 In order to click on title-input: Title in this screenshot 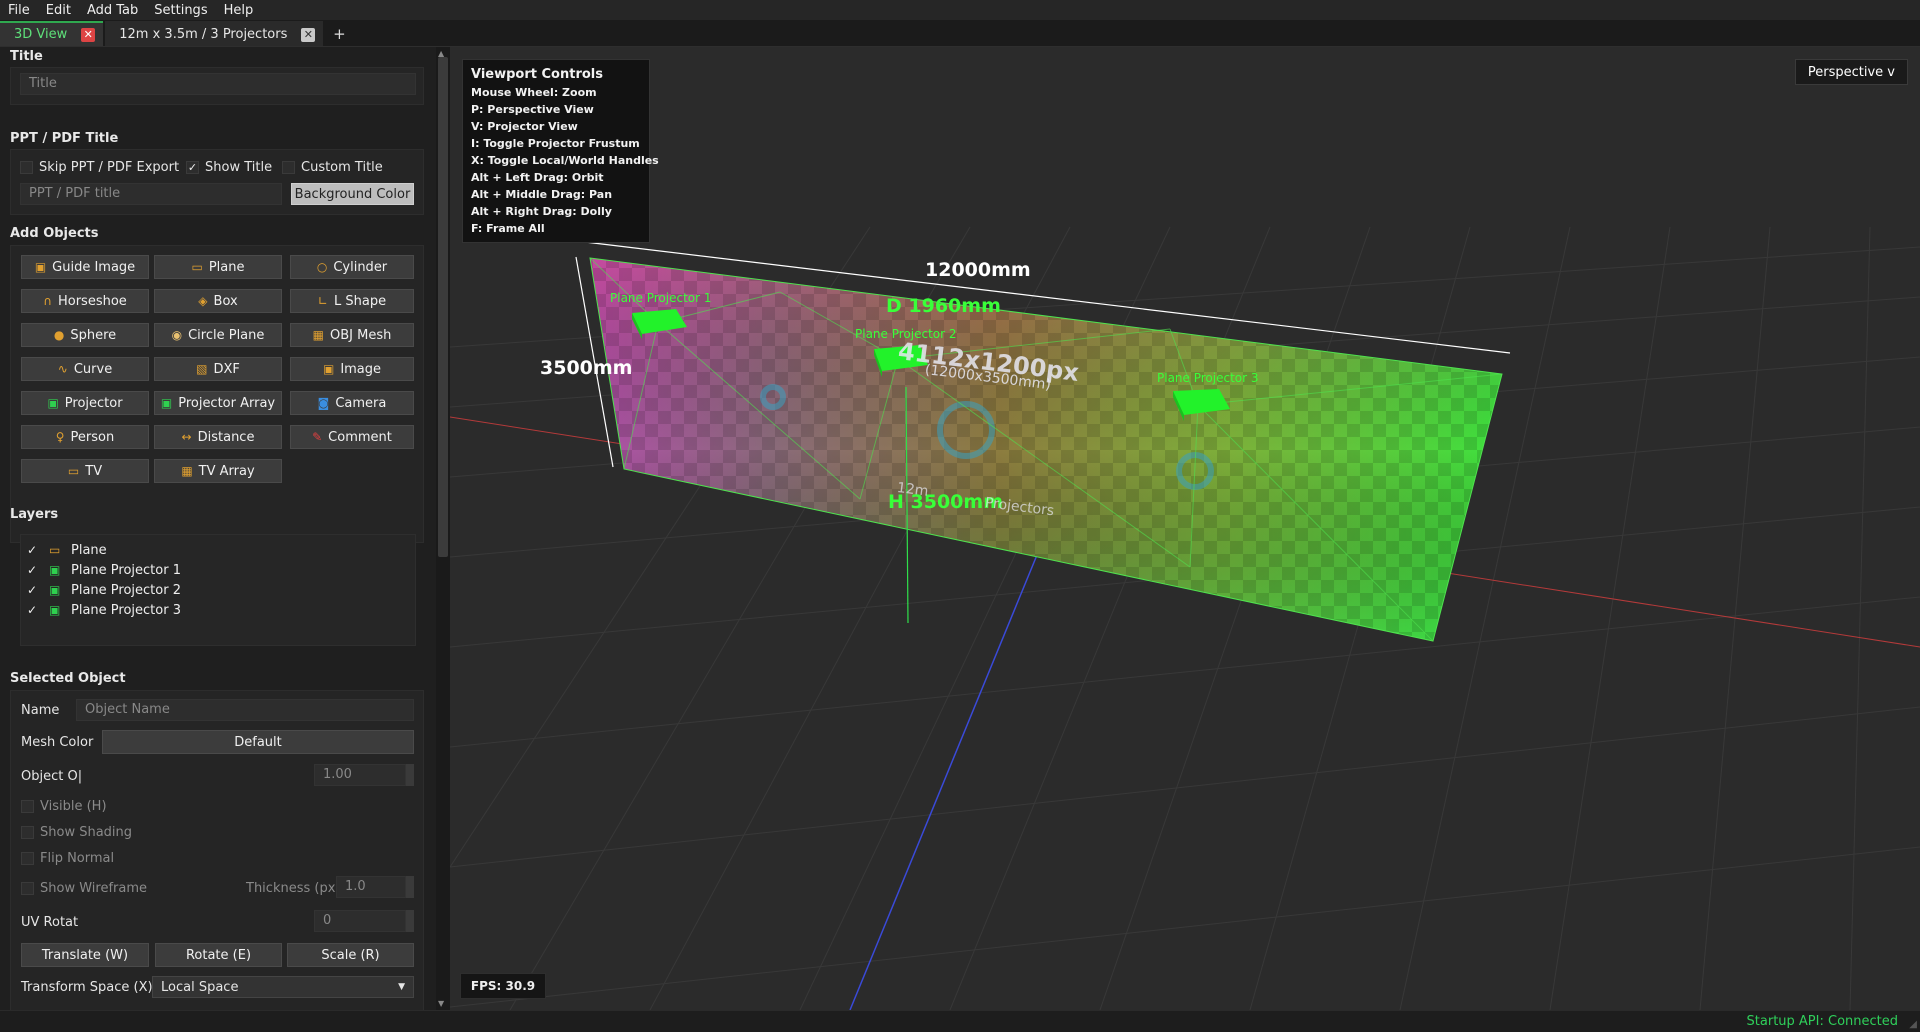, I will do `click(218, 84)`.